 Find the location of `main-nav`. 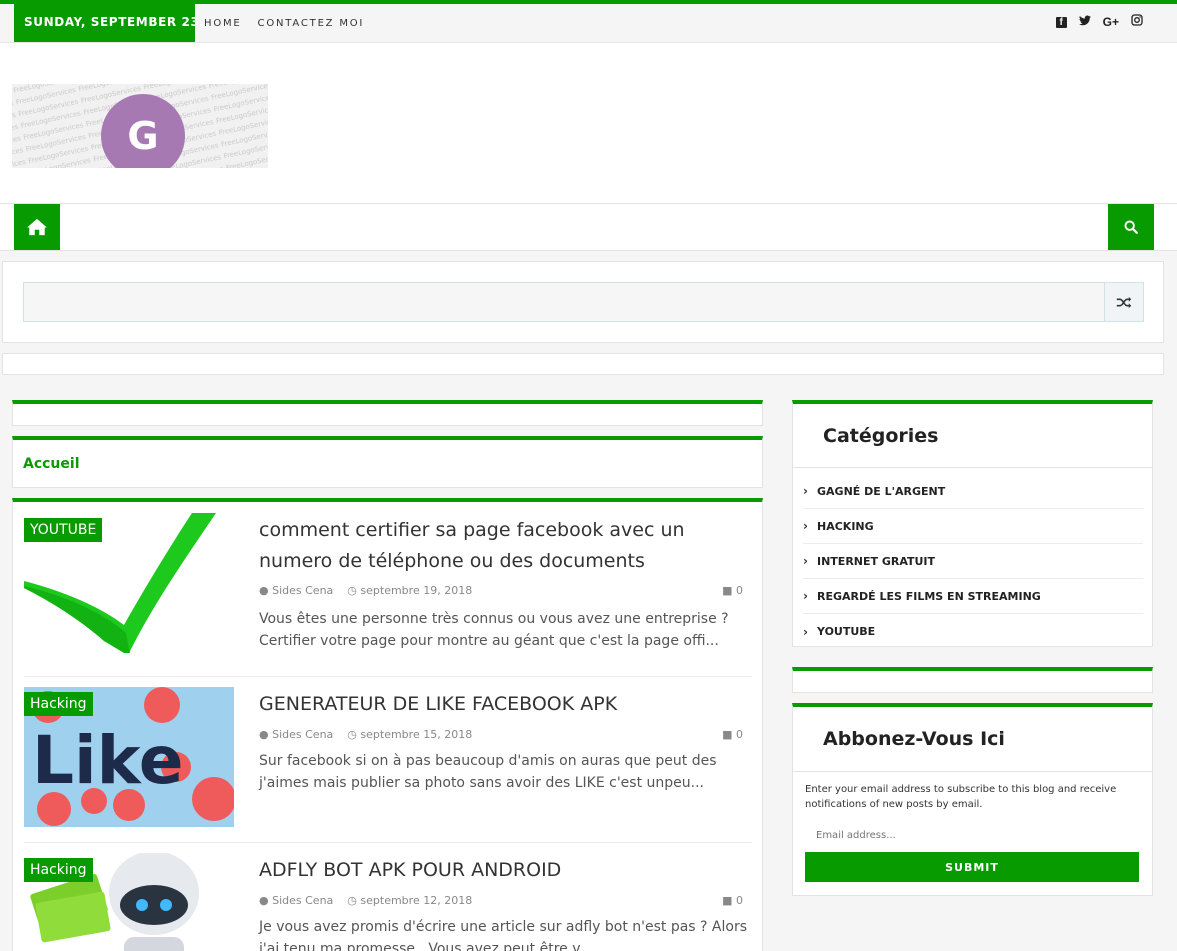

main-nav is located at coordinates (588, 227).